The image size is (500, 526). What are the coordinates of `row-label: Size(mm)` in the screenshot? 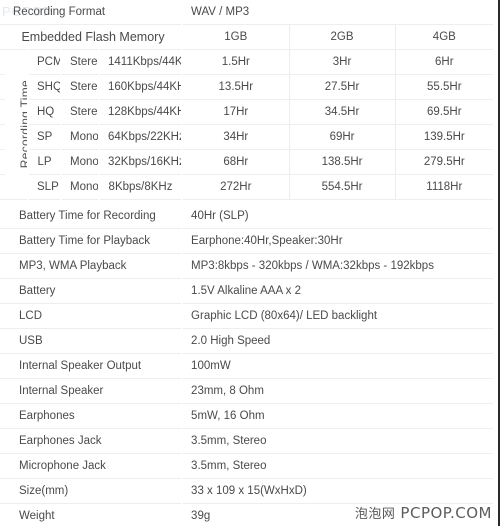 It's located at (94, 491).